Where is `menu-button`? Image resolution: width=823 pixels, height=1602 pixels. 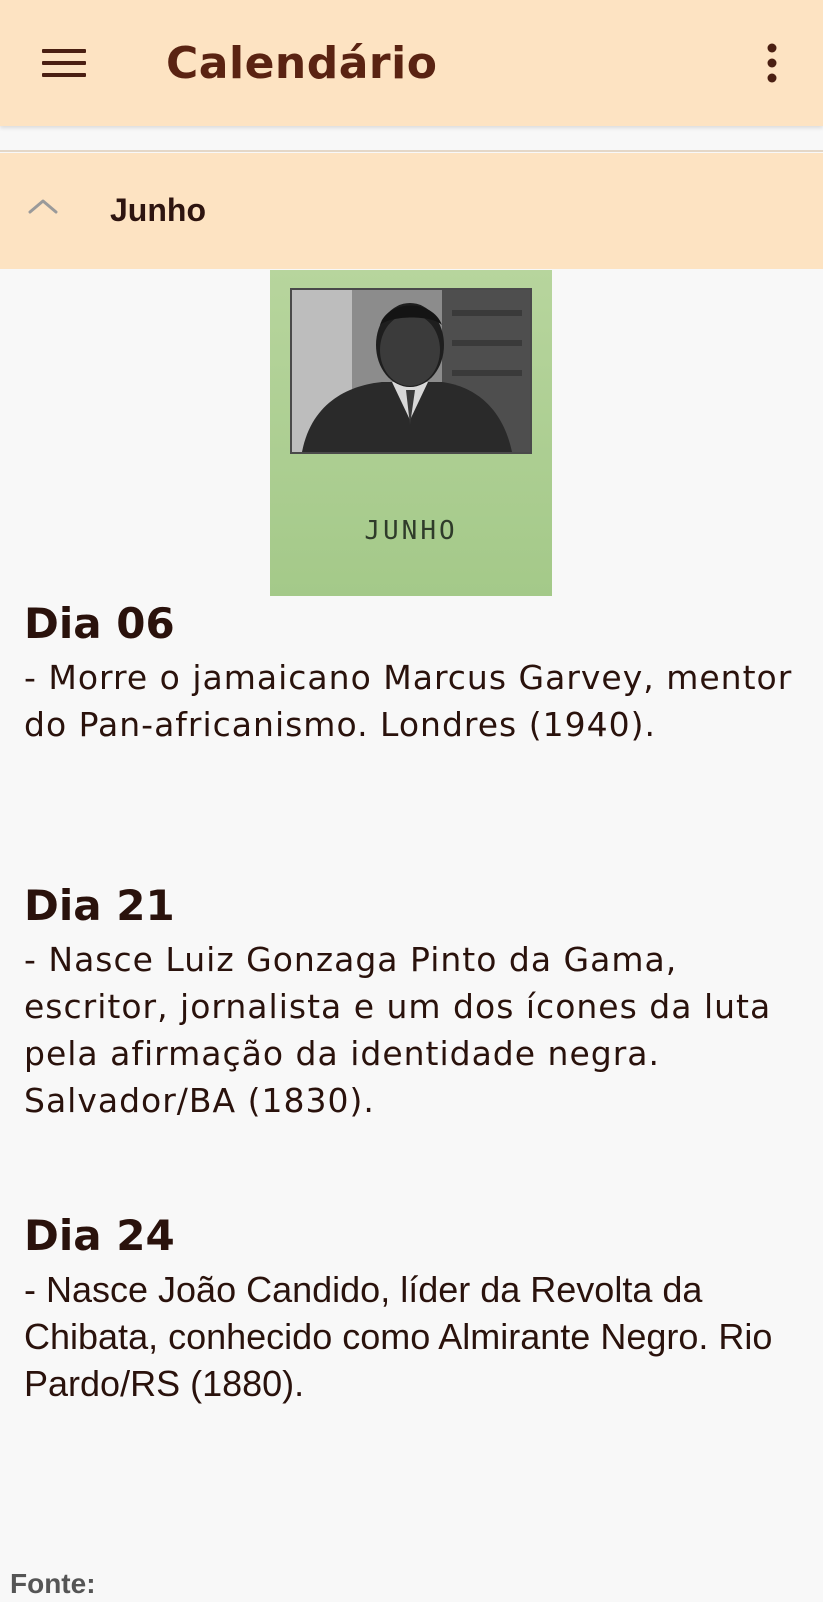
menu-button is located at coordinates (64, 63).